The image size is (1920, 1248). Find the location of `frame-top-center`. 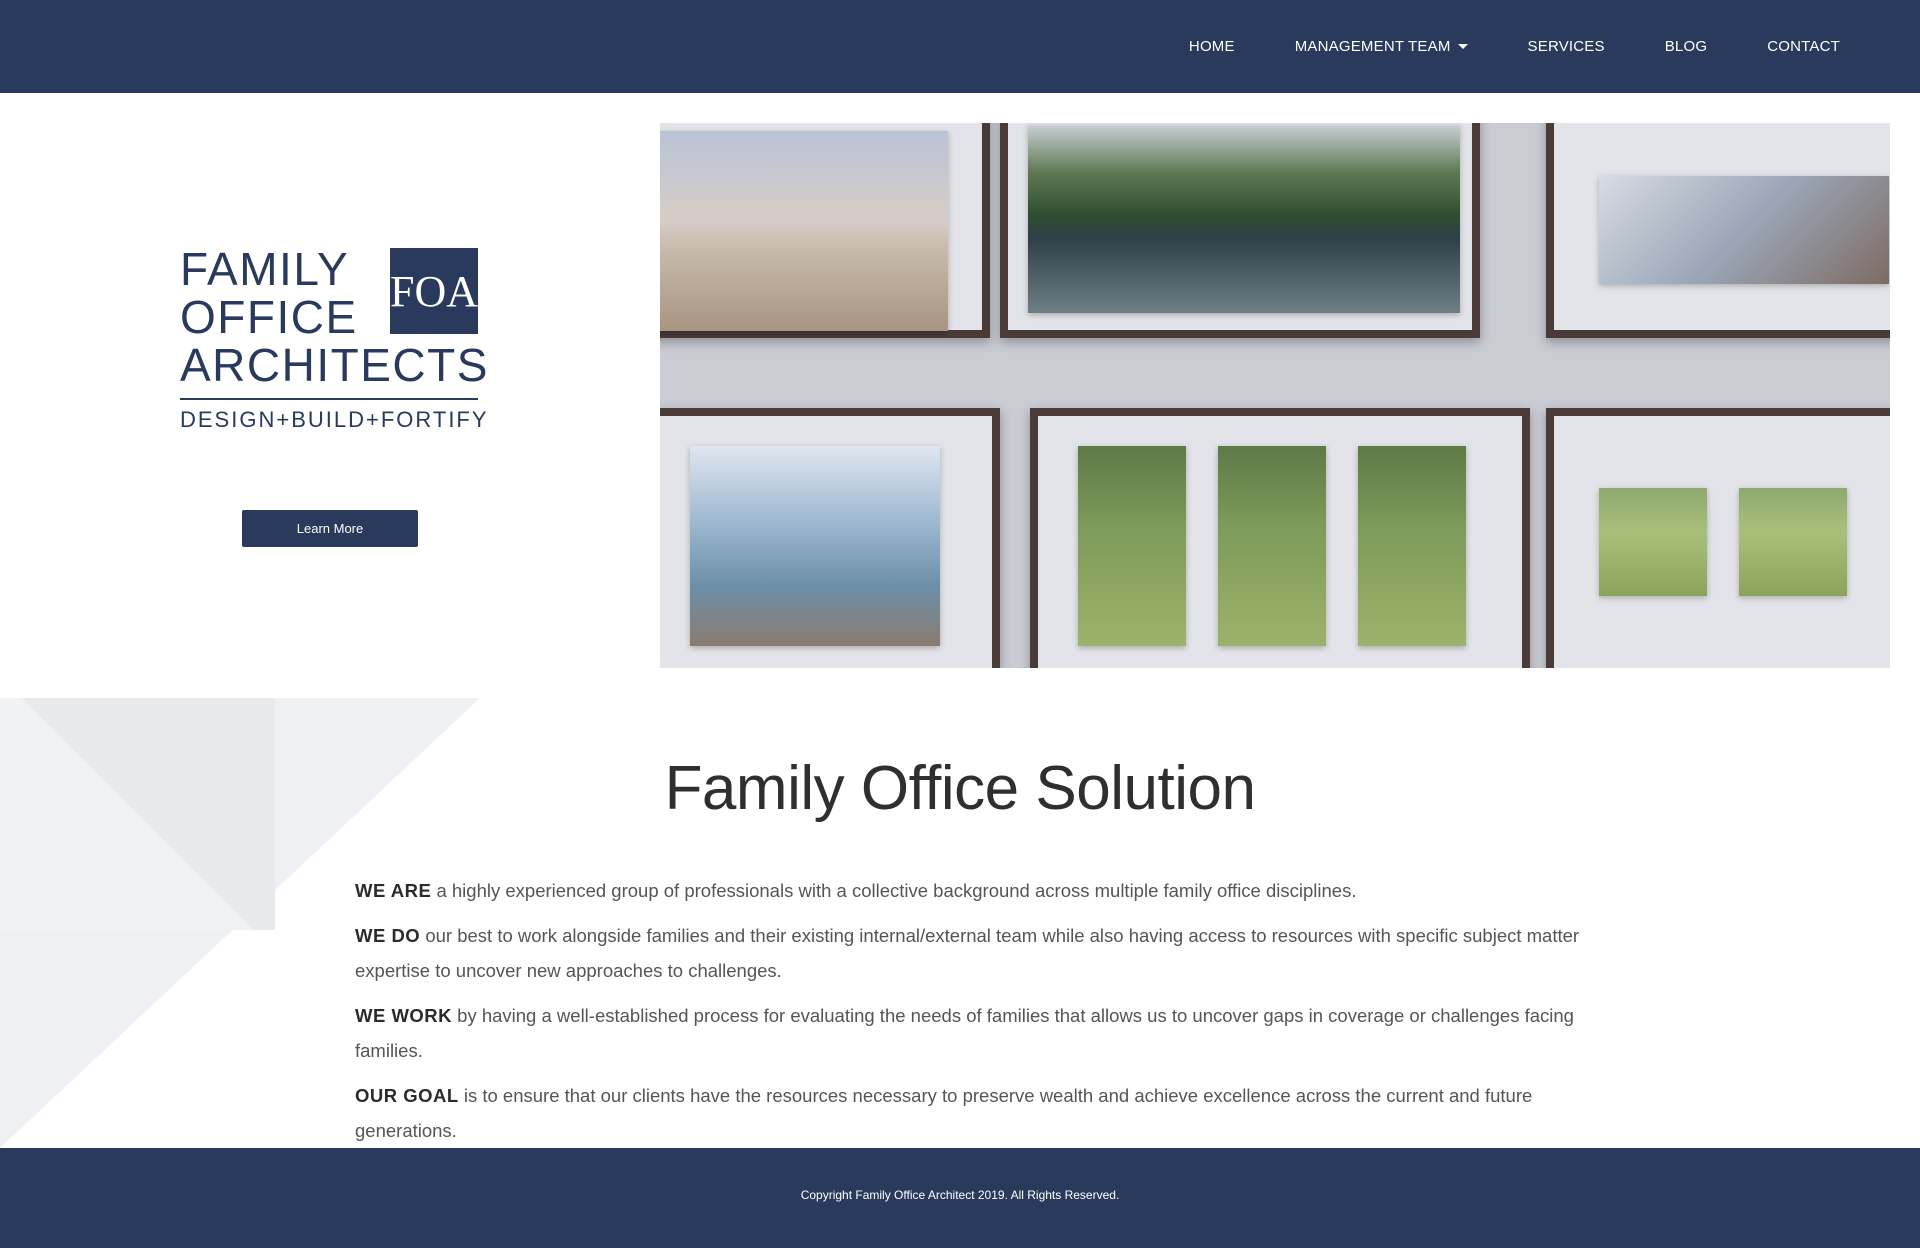

frame-top-center is located at coordinates (1240, 230).